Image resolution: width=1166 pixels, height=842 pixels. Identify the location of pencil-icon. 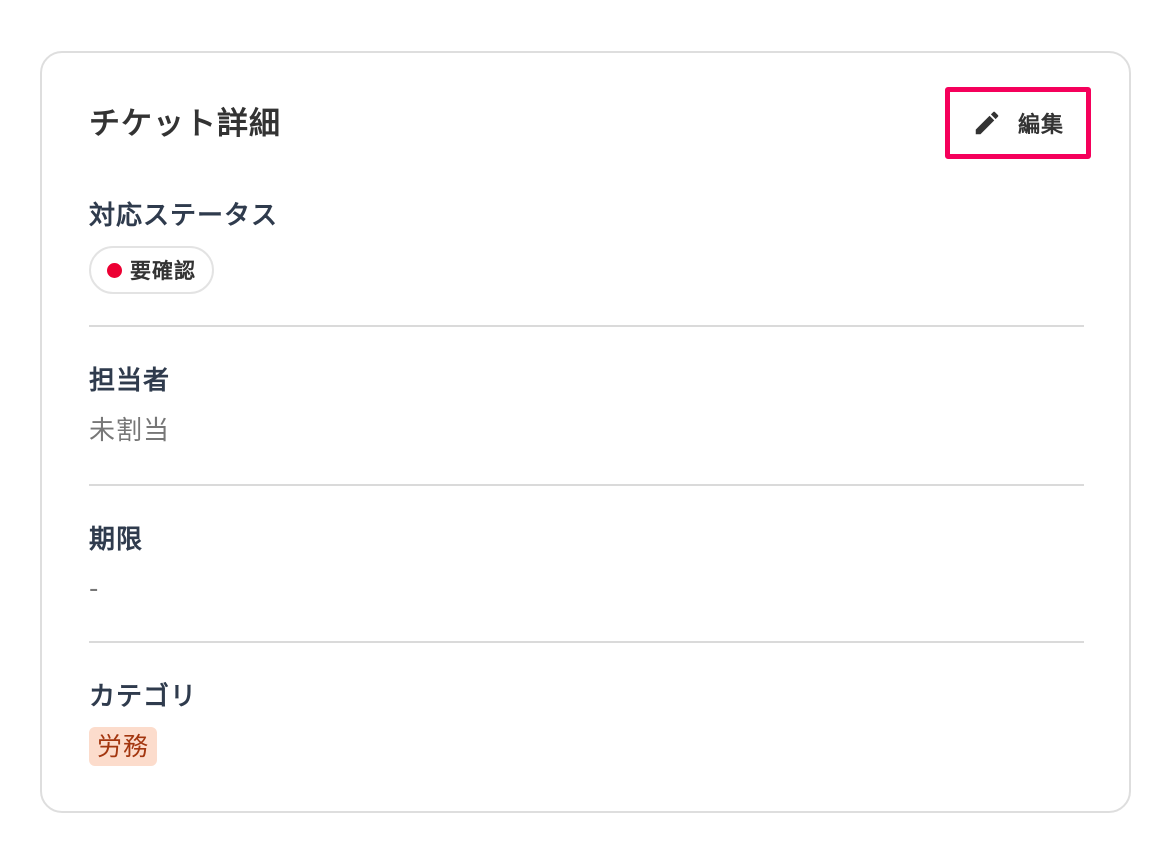
(987, 123).